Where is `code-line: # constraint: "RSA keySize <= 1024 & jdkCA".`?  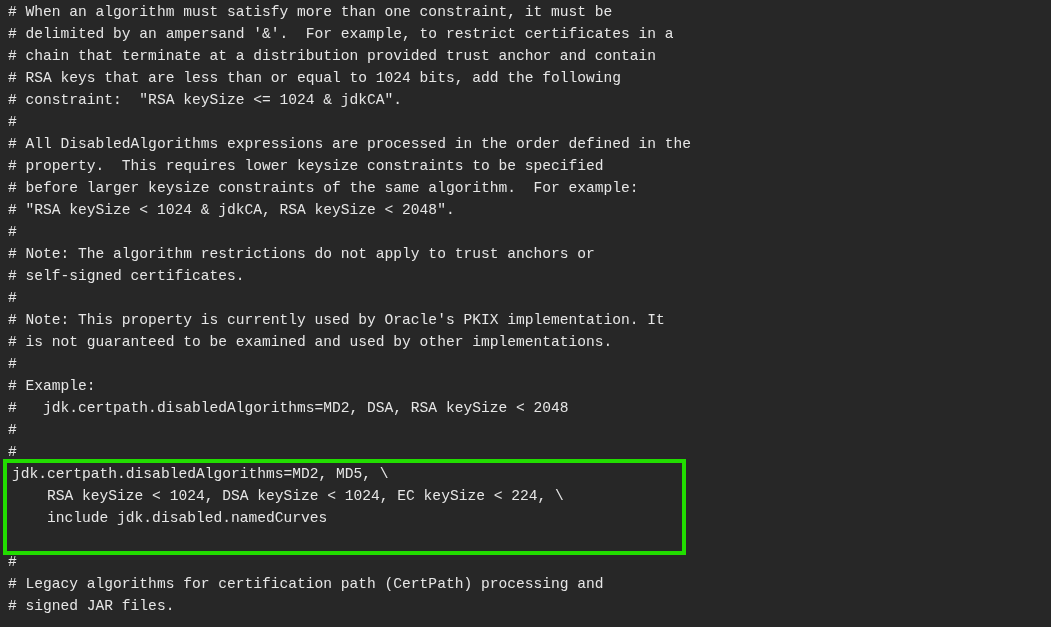
code-line: # constraint: "RSA keySize <= 1024 & jdkCA". is located at coordinates (206, 100).